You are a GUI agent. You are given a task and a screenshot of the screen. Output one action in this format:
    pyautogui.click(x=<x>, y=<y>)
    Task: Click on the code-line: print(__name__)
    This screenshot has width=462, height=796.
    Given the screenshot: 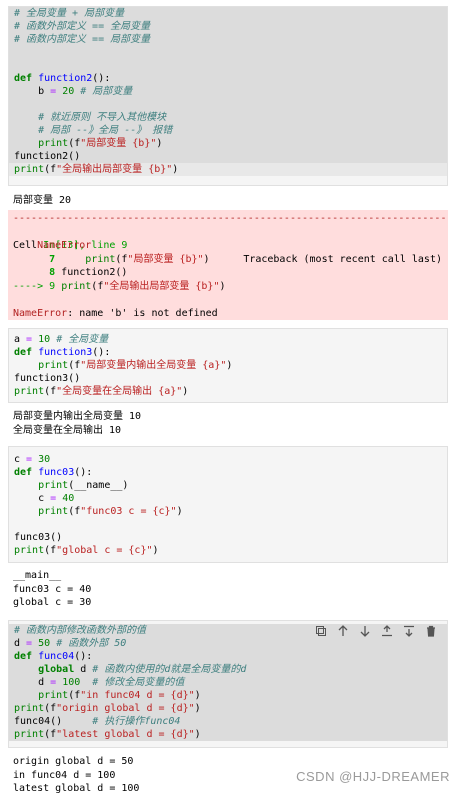 What is the action you would take?
    pyautogui.click(x=83, y=485)
    